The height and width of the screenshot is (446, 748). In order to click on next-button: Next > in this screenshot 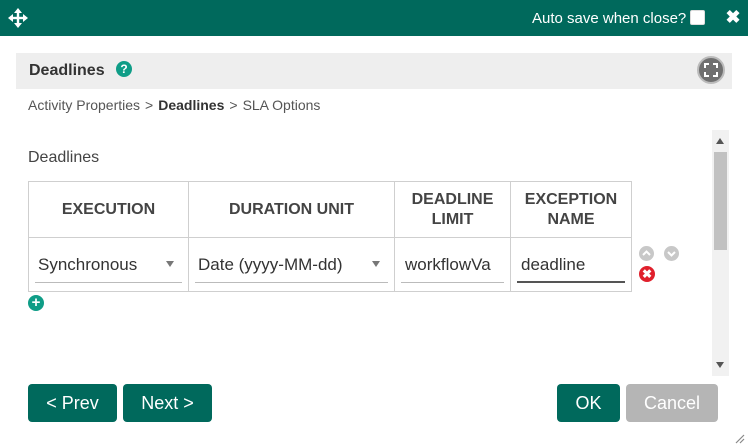, I will do `click(167, 403)`.